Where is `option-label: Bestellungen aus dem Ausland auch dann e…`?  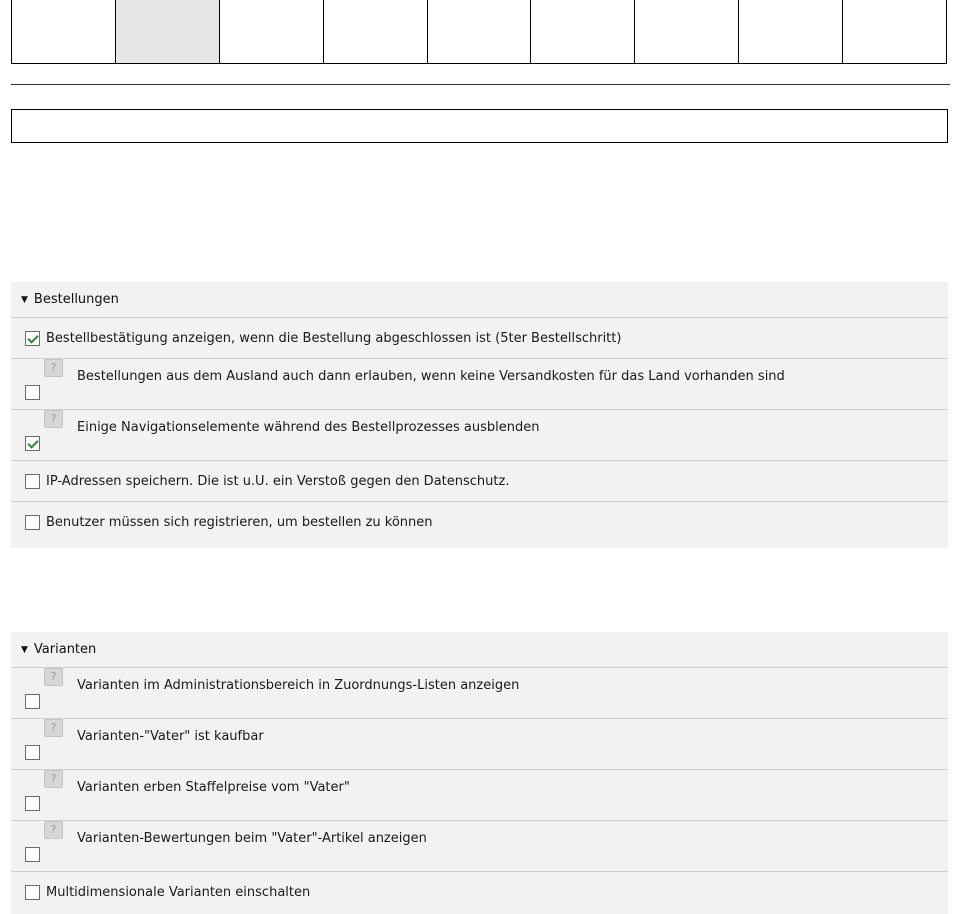
option-label: Bestellungen aus dem Ausland auch dann e… is located at coordinates (431, 376).